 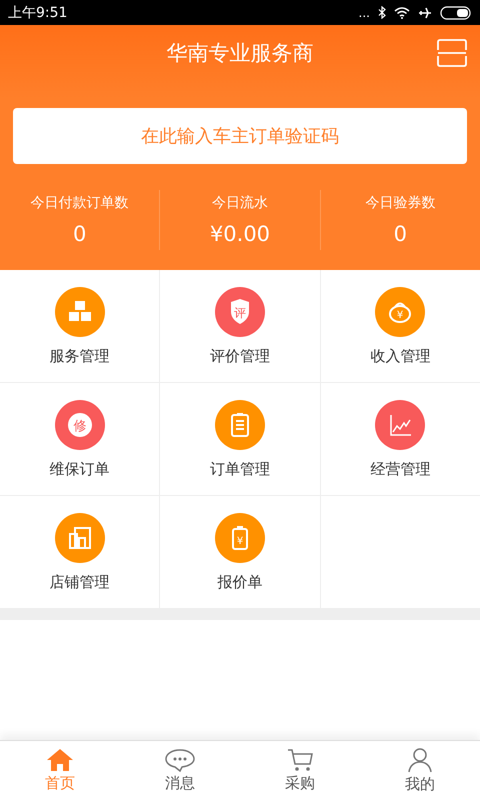 What do you see at coordinates (240, 53) in the screenshot?
I see `page-title: 华南专业服务商` at bounding box center [240, 53].